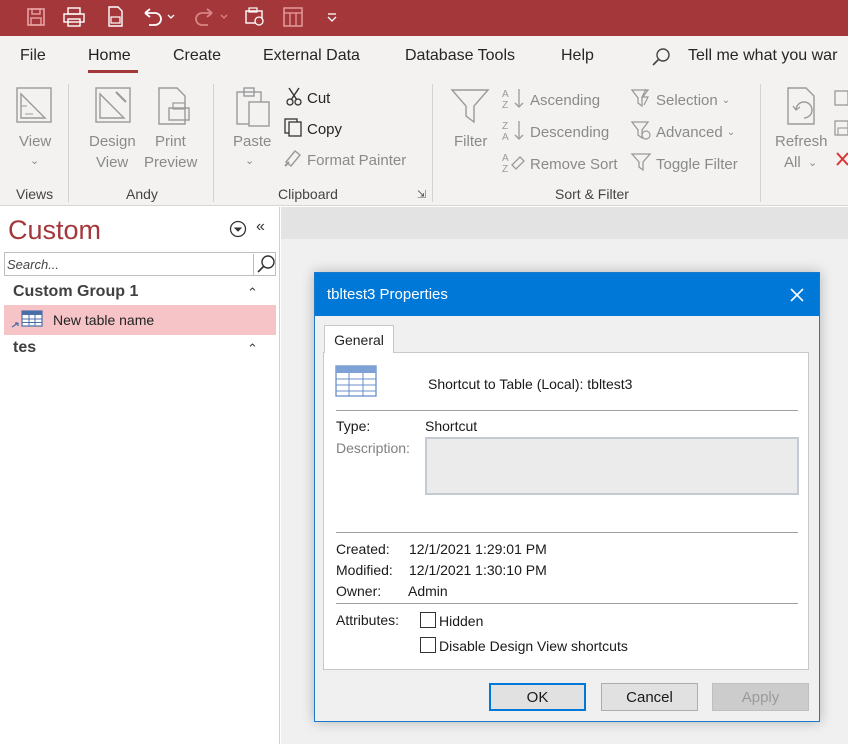 This screenshot has height=744, width=848. What do you see at coordinates (797, 295) in the screenshot?
I see `close-icon` at bounding box center [797, 295].